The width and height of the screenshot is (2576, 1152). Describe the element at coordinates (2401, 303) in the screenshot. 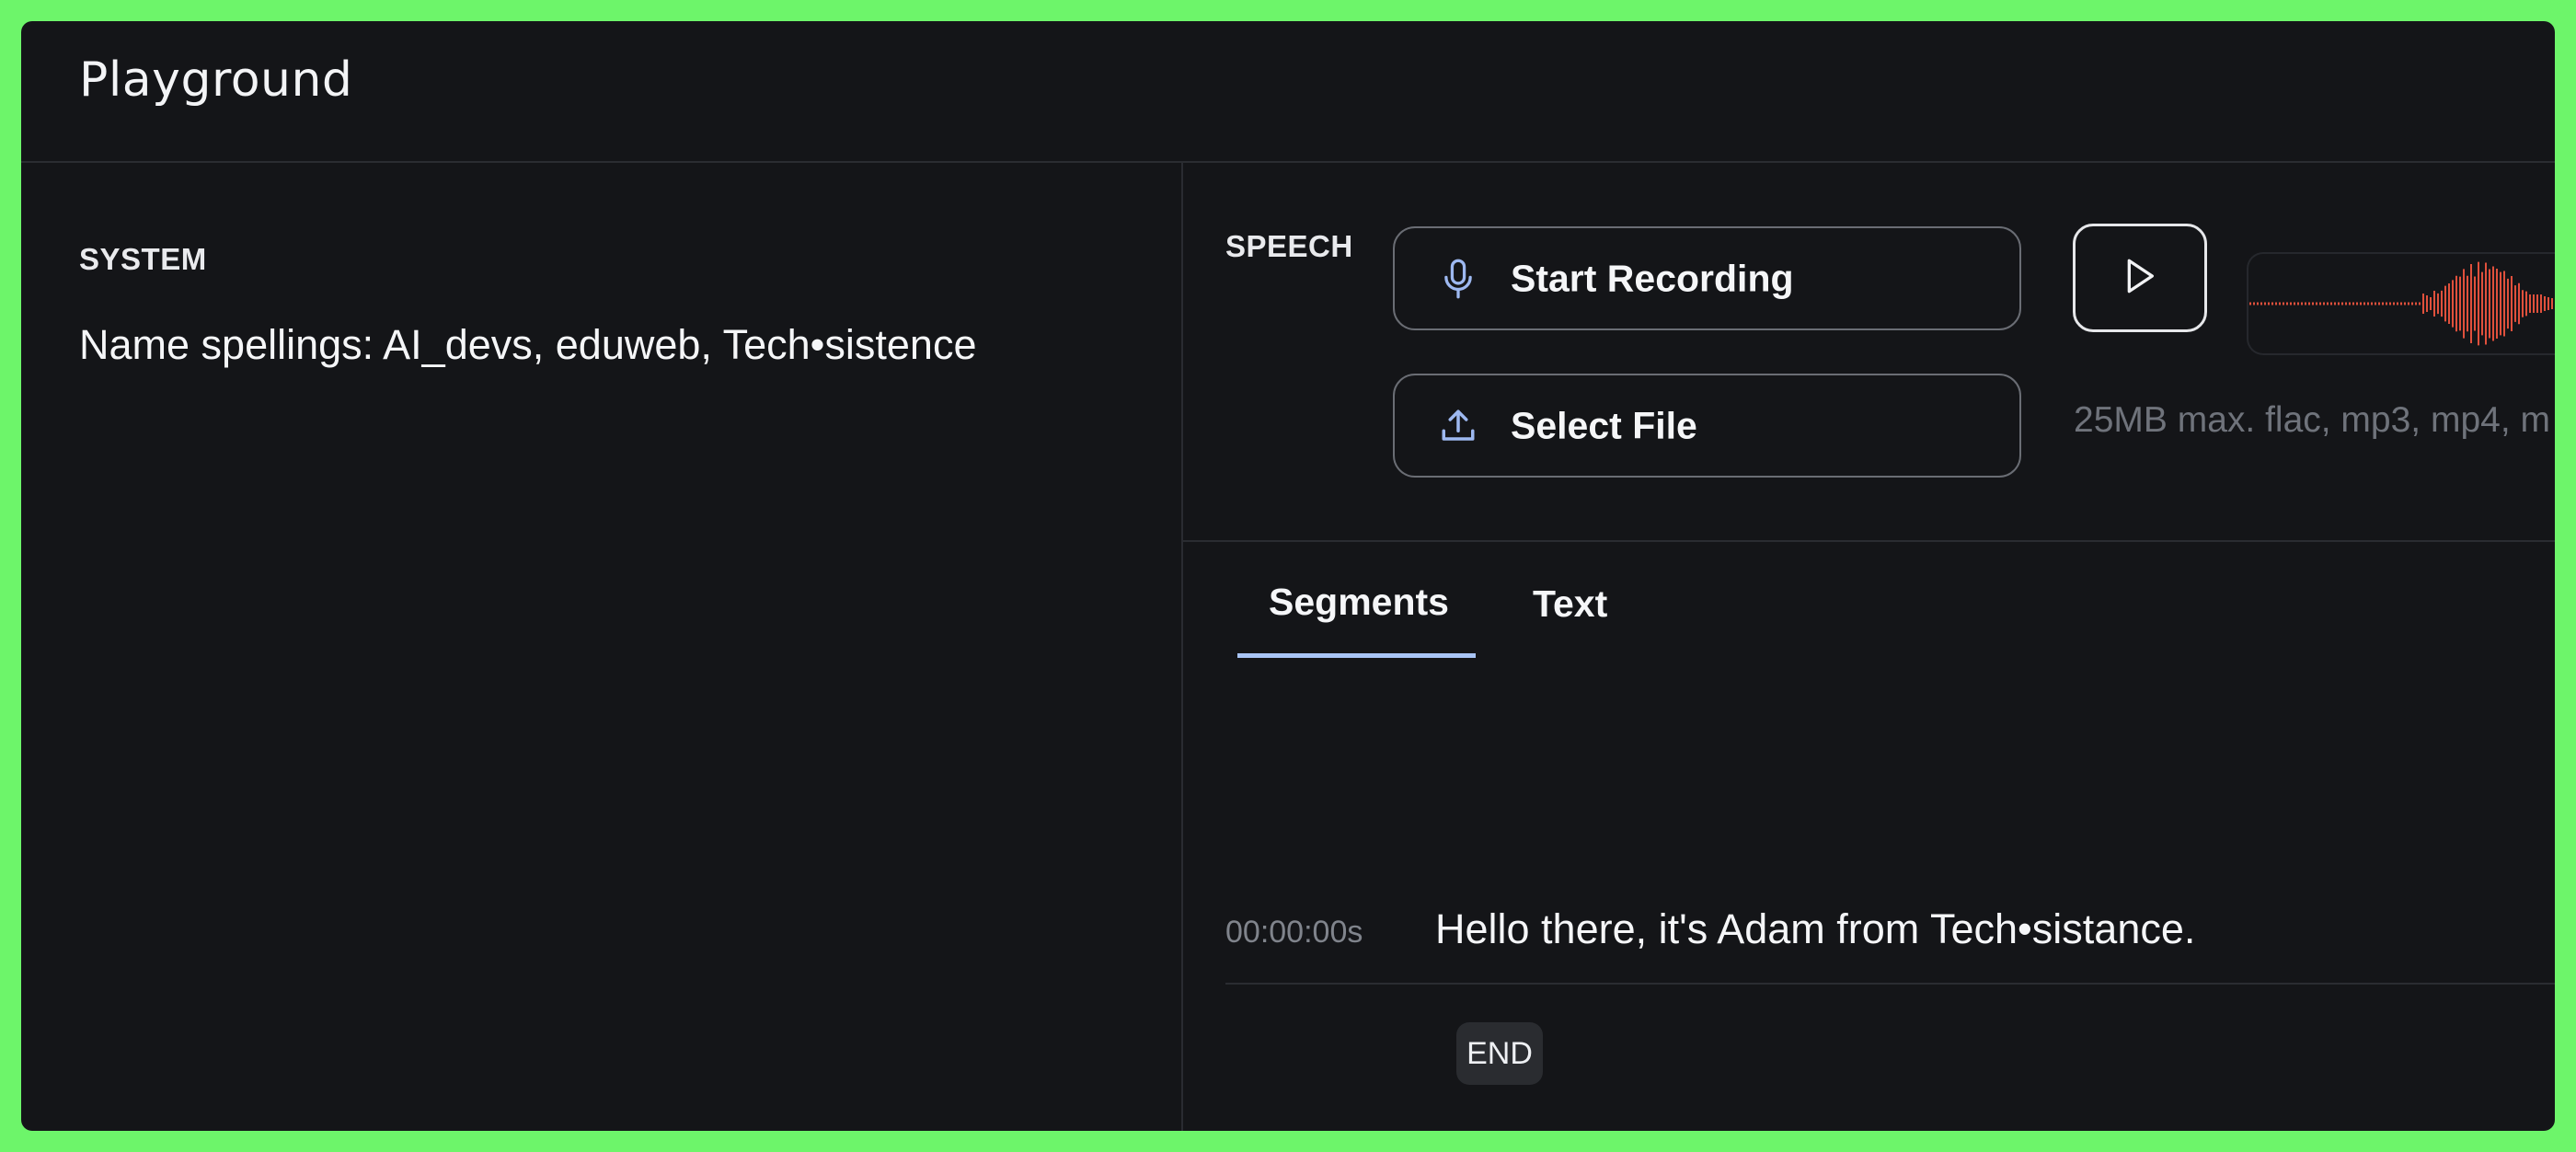

I see `audio-waveform` at that location.